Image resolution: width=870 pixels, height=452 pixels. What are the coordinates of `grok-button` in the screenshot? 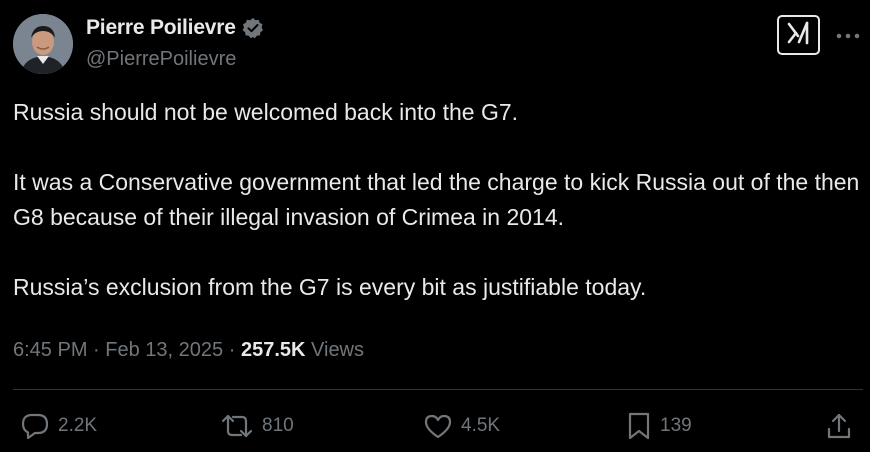 It's located at (798, 35).